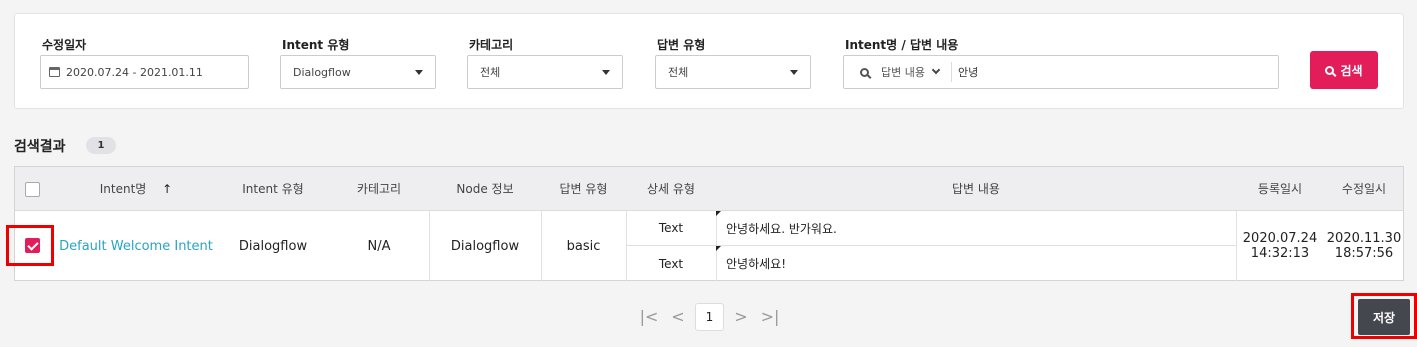  What do you see at coordinates (1364, 238) in the screenshot?
I see `modified-date: 2020.11.30` at bounding box center [1364, 238].